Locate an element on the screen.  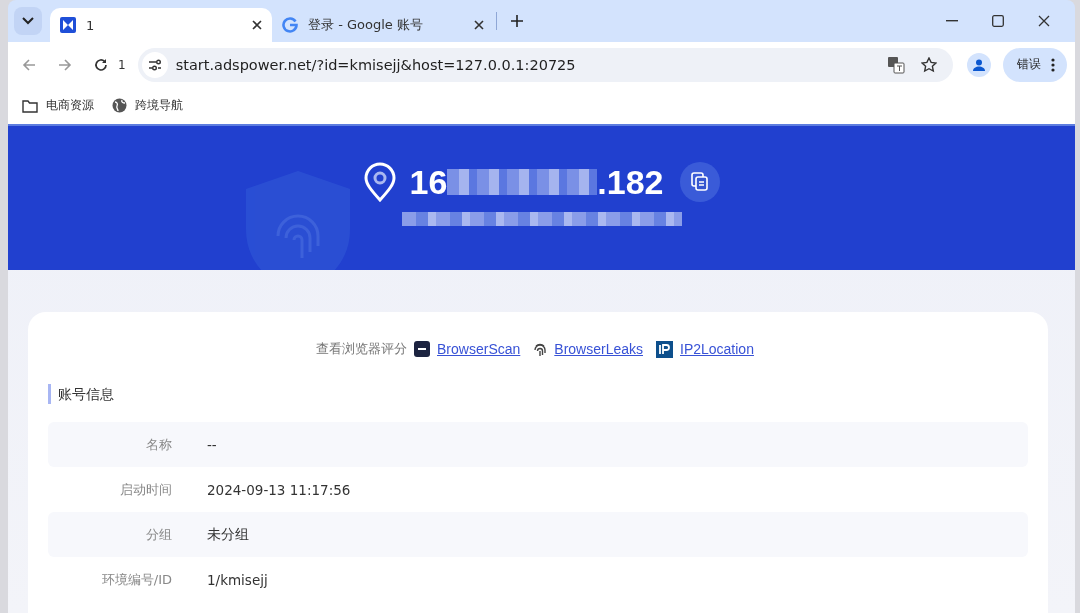
chevron-down-icon is located at coordinates (28, 21).